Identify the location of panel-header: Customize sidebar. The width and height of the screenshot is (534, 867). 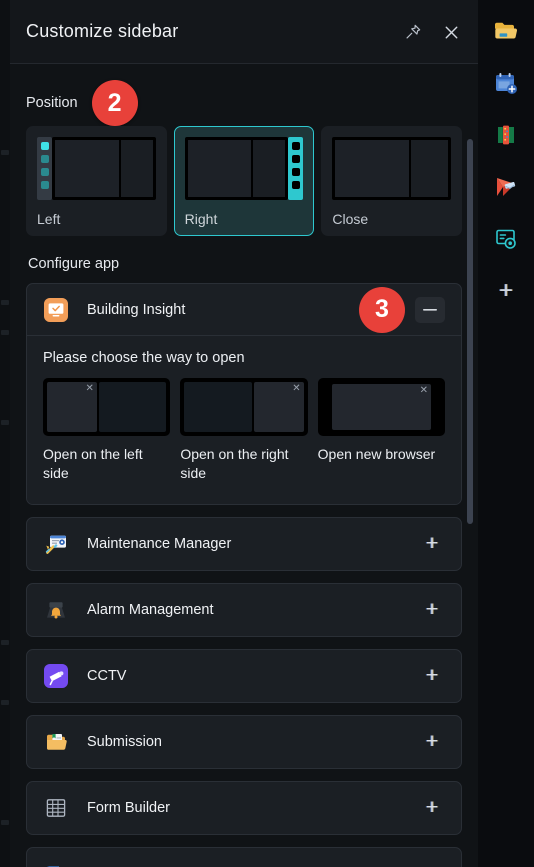
(244, 32).